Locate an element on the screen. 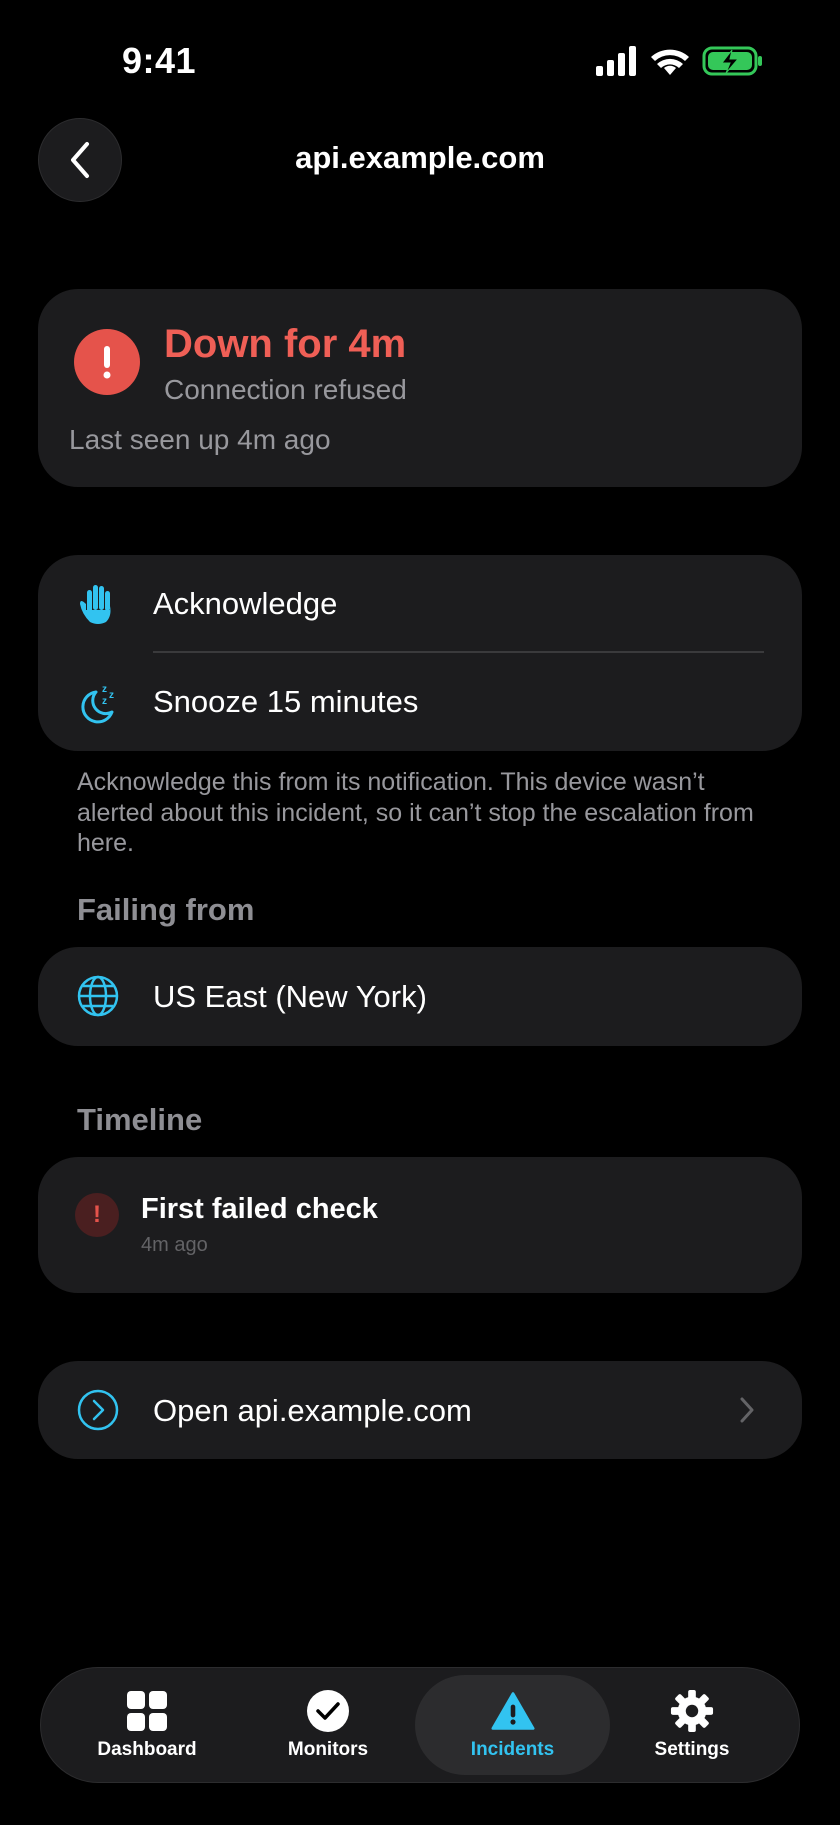  chevron-left-icon is located at coordinates (80, 160).